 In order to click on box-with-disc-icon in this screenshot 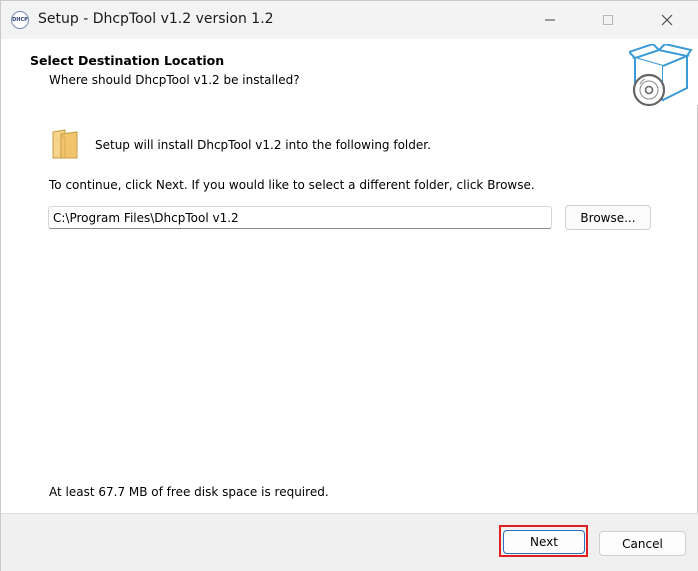, I will do `click(661, 75)`.